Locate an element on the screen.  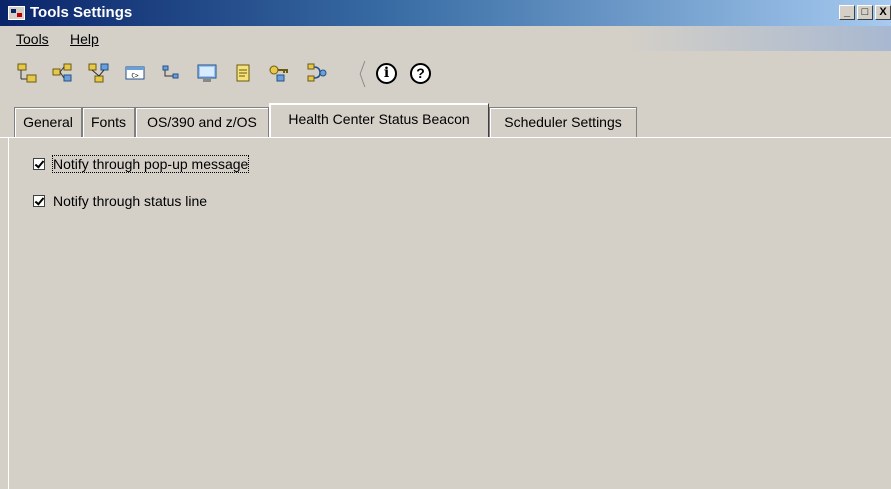
status-line-label: Notify through status line is located at coordinates (130, 201).